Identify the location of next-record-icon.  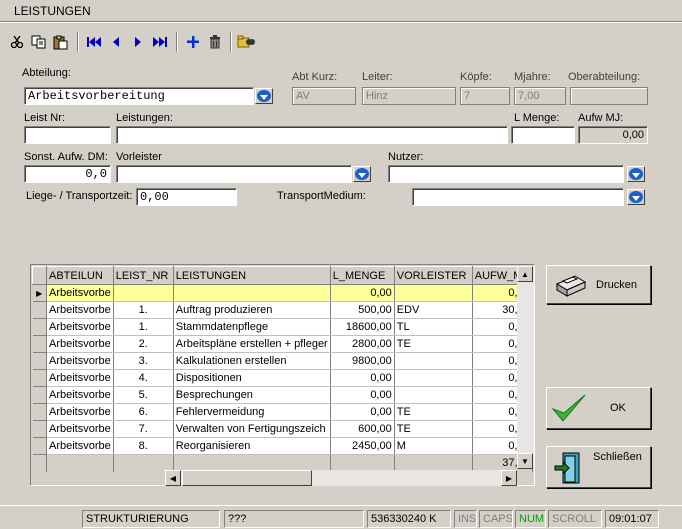
(138, 42).